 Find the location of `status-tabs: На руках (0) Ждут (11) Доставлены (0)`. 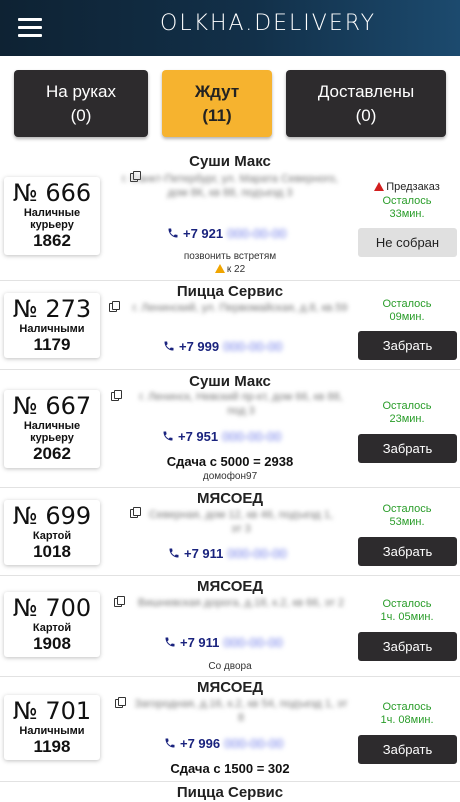

status-tabs: На руках (0) Ждут (11) Доставлены (0) is located at coordinates (230, 103).